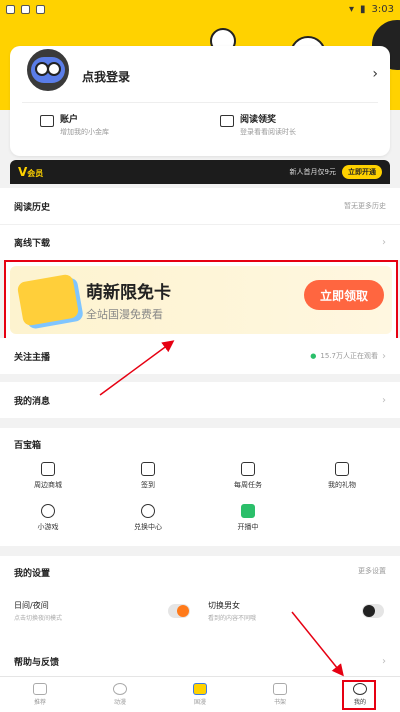  Describe the element at coordinates (232, 611) in the screenshot. I see `gender-setting: 切换男女 看到的内容不同哦` at that location.